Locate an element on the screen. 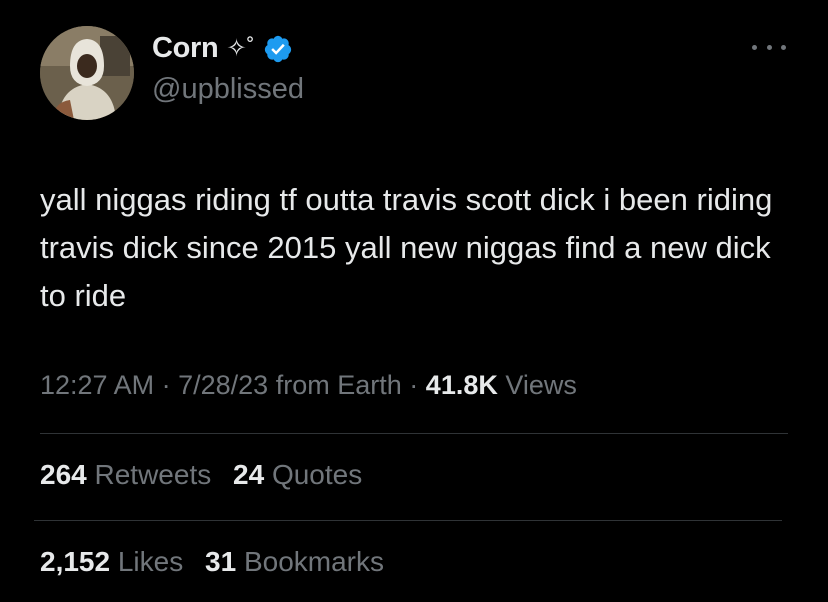 The height and width of the screenshot is (602, 828). bookmarks-stat: 31 Bookmarks is located at coordinates (294, 561).